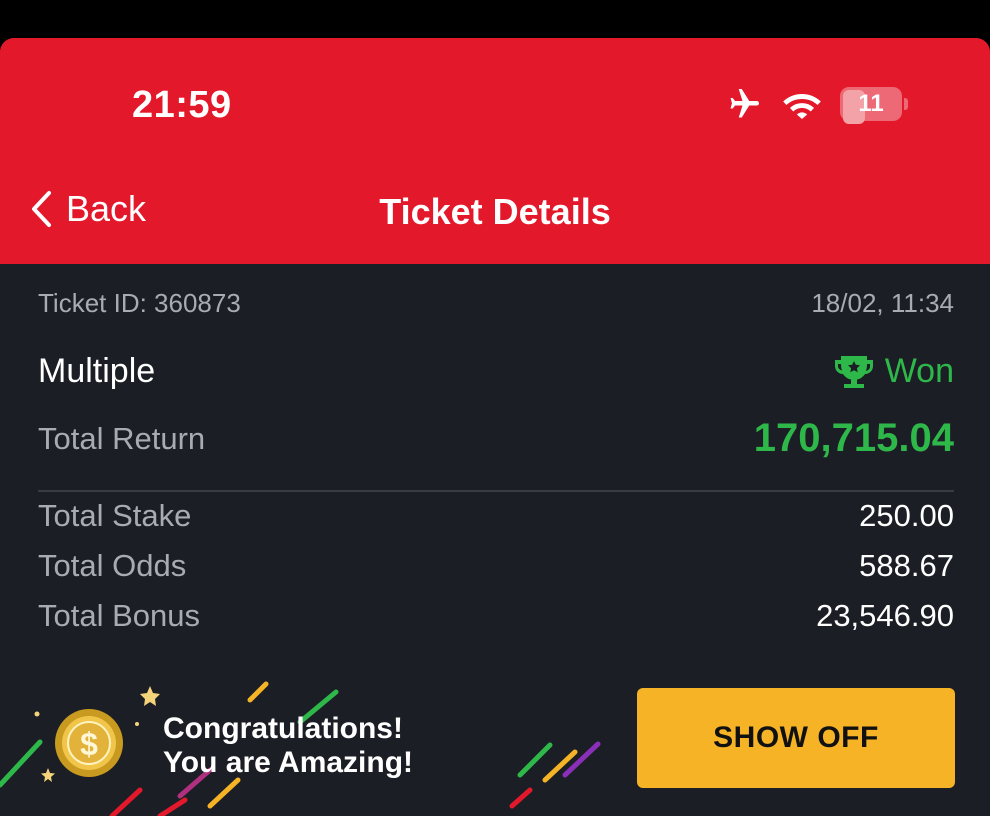  I want to click on coin-icon: $, so click(89, 743).